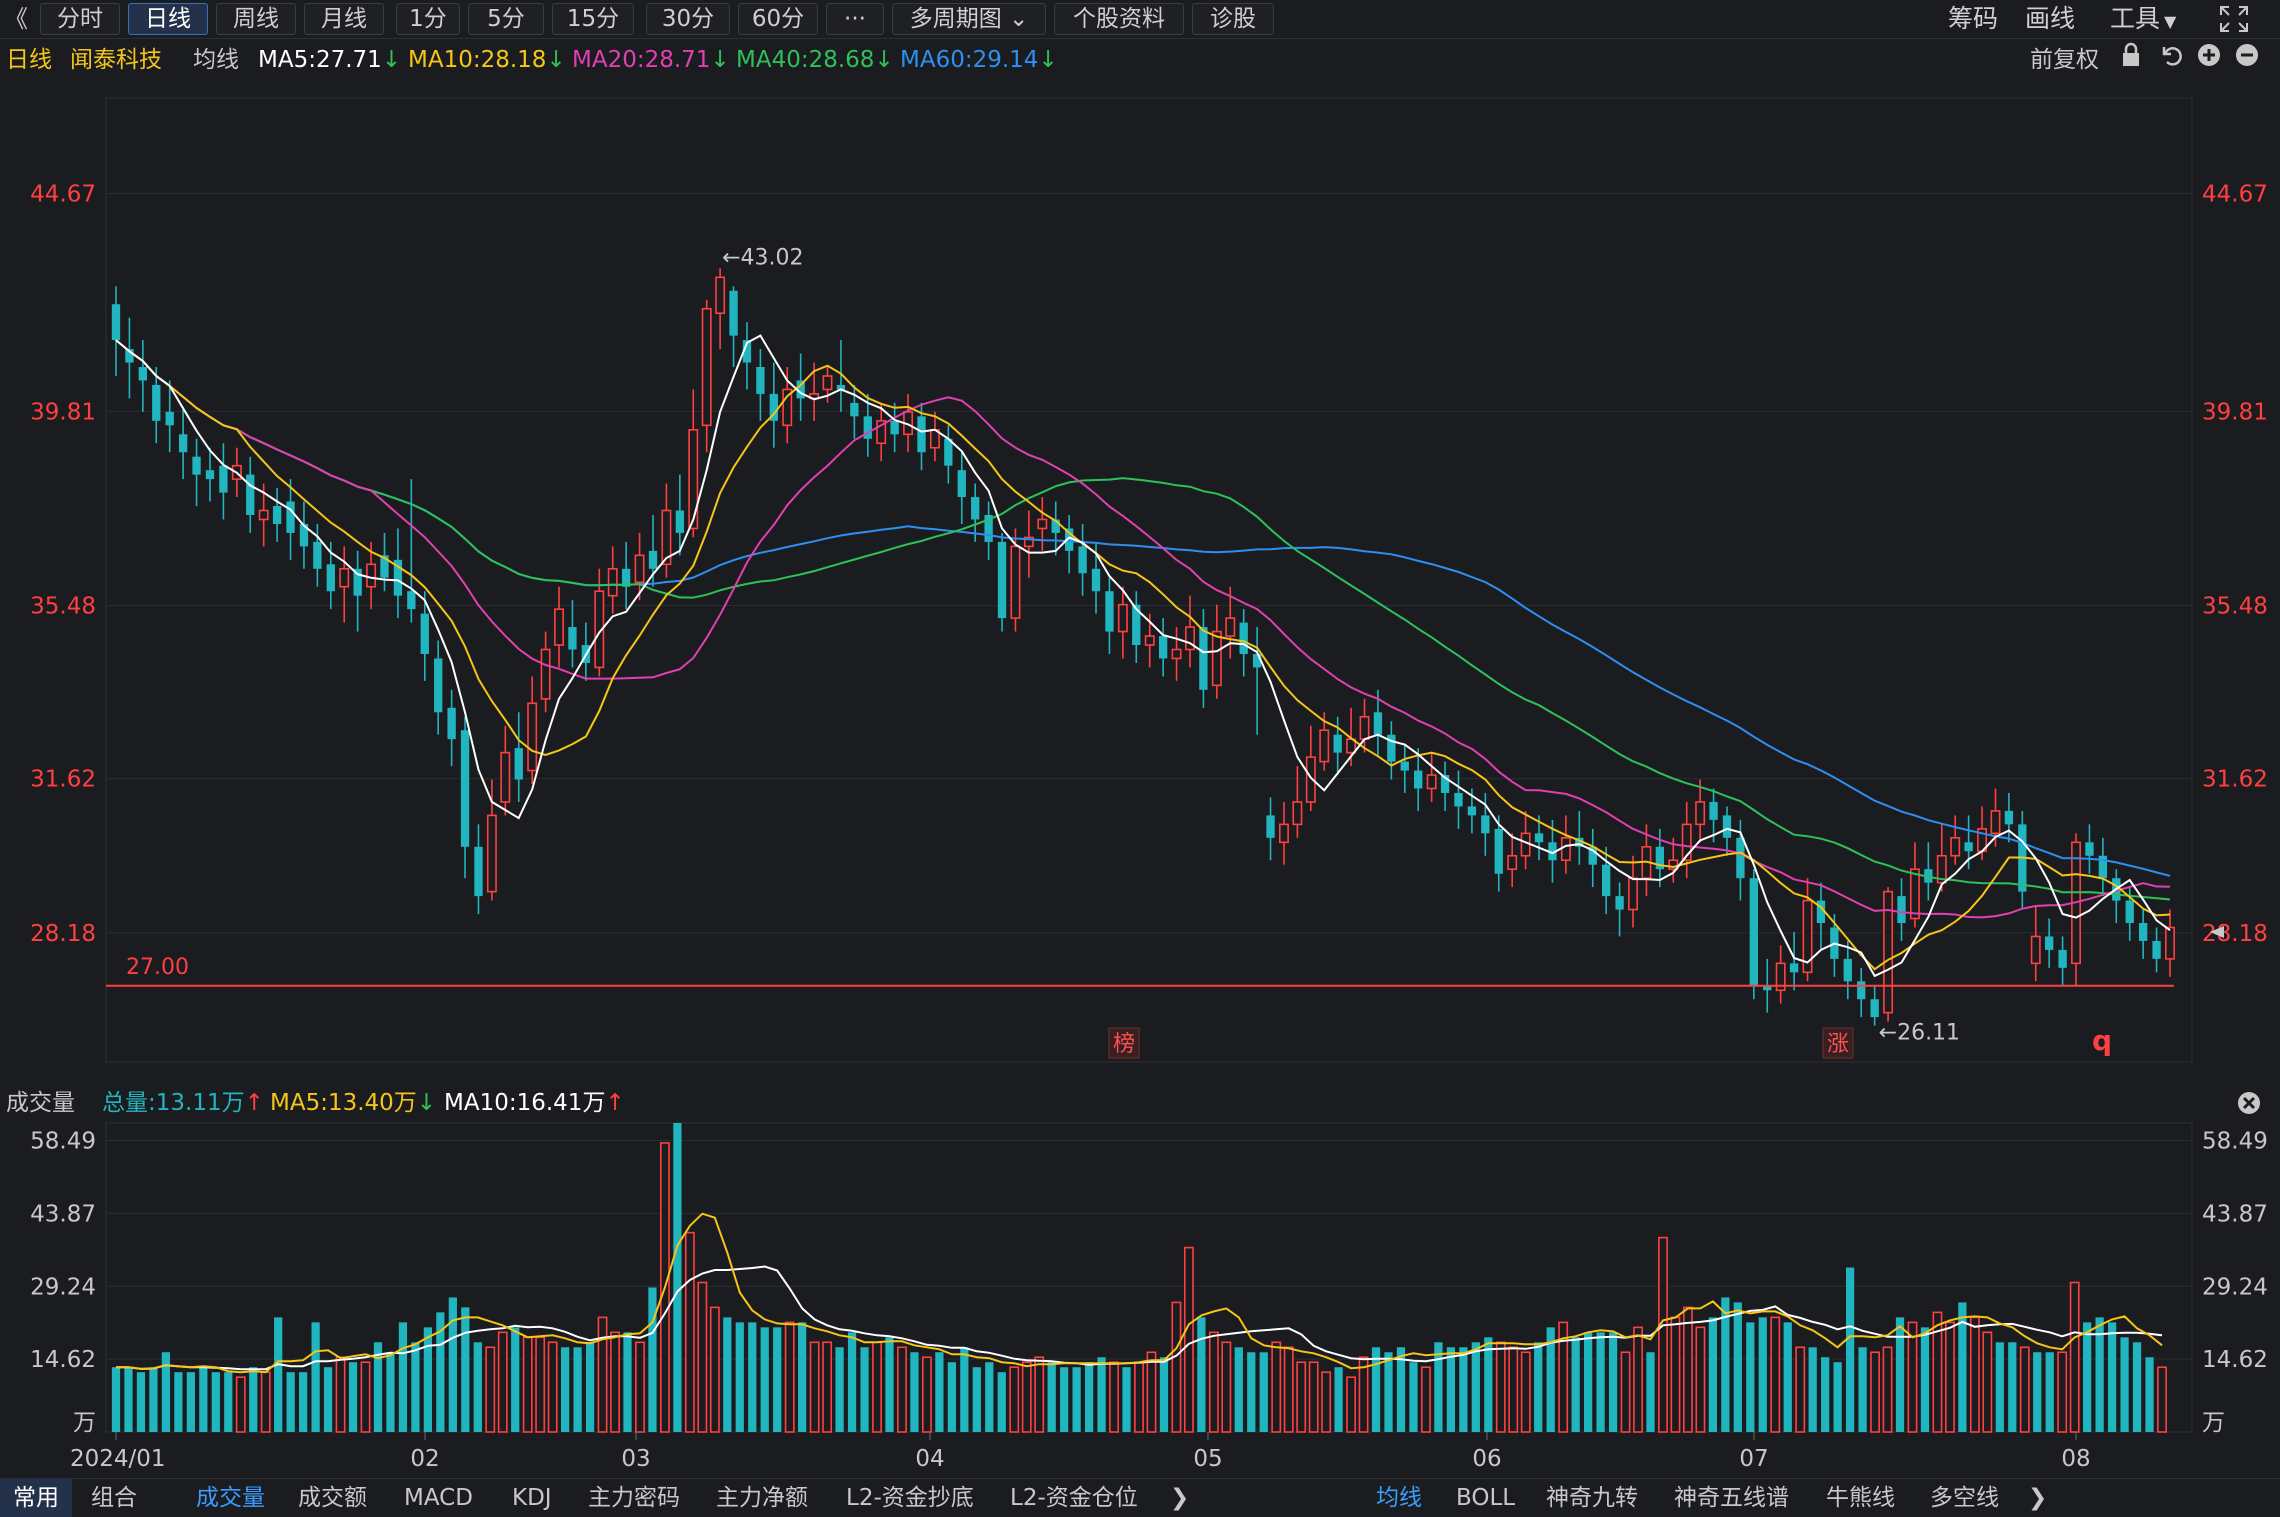 This screenshot has height=1517, width=2280. I want to click on tools-button: 工具 ▼, so click(2143, 20).